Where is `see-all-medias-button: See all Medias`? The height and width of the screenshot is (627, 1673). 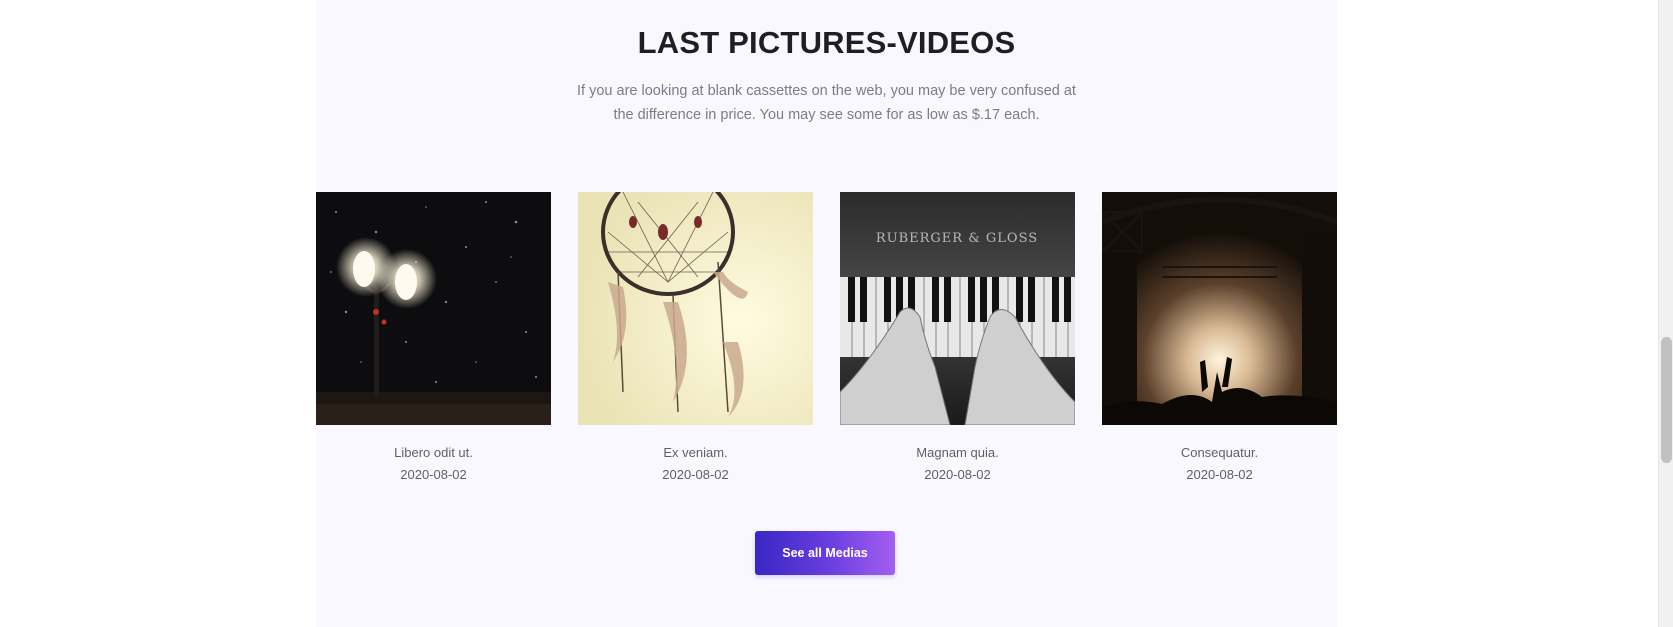 see-all-medias-button: See all Medias is located at coordinates (825, 553).